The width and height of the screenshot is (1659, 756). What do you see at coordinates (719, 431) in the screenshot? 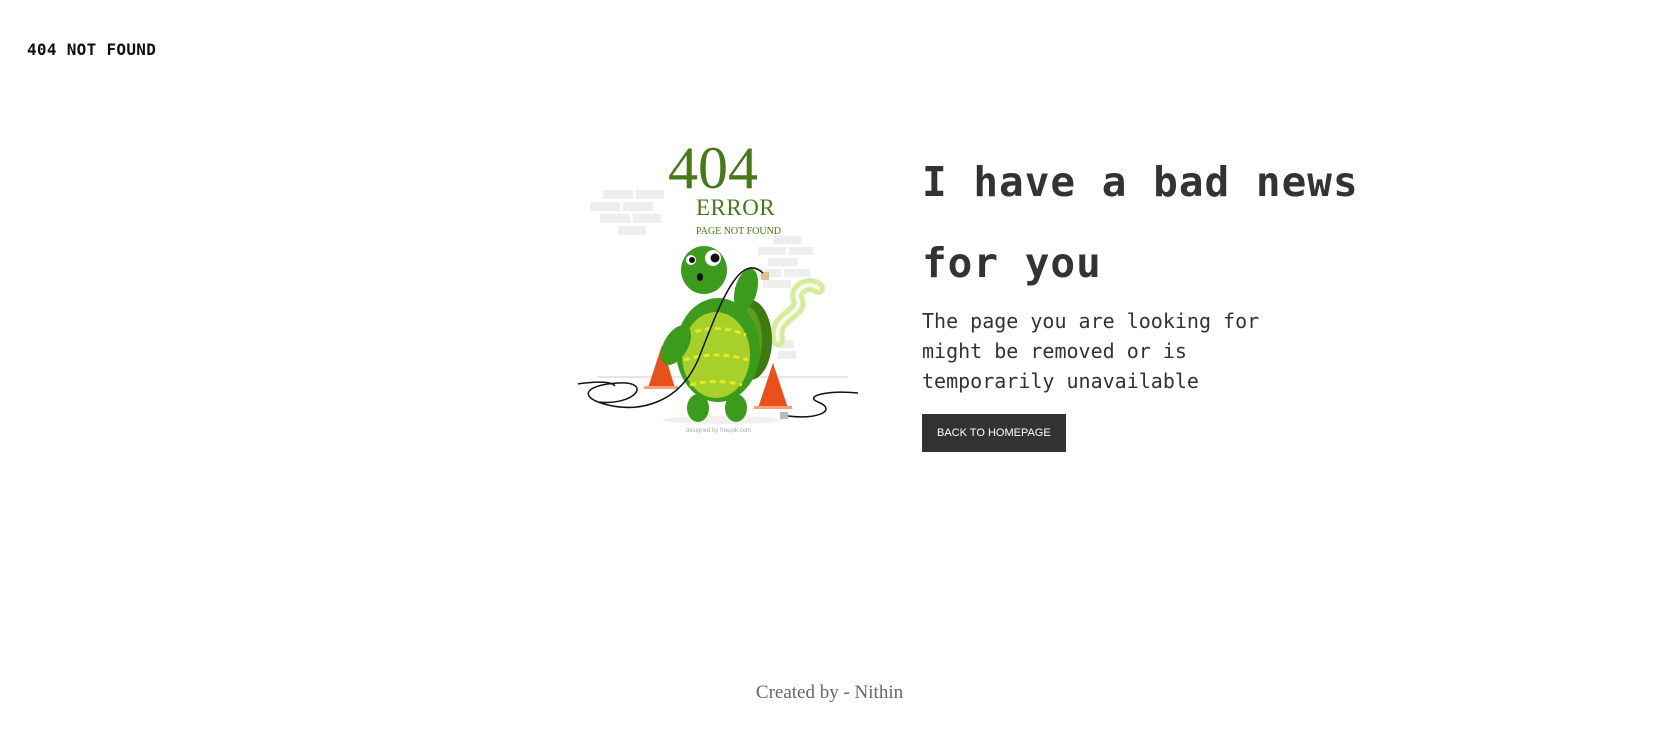
I see `designer-credit: designed by freepik.com` at bounding box center [719, 431].